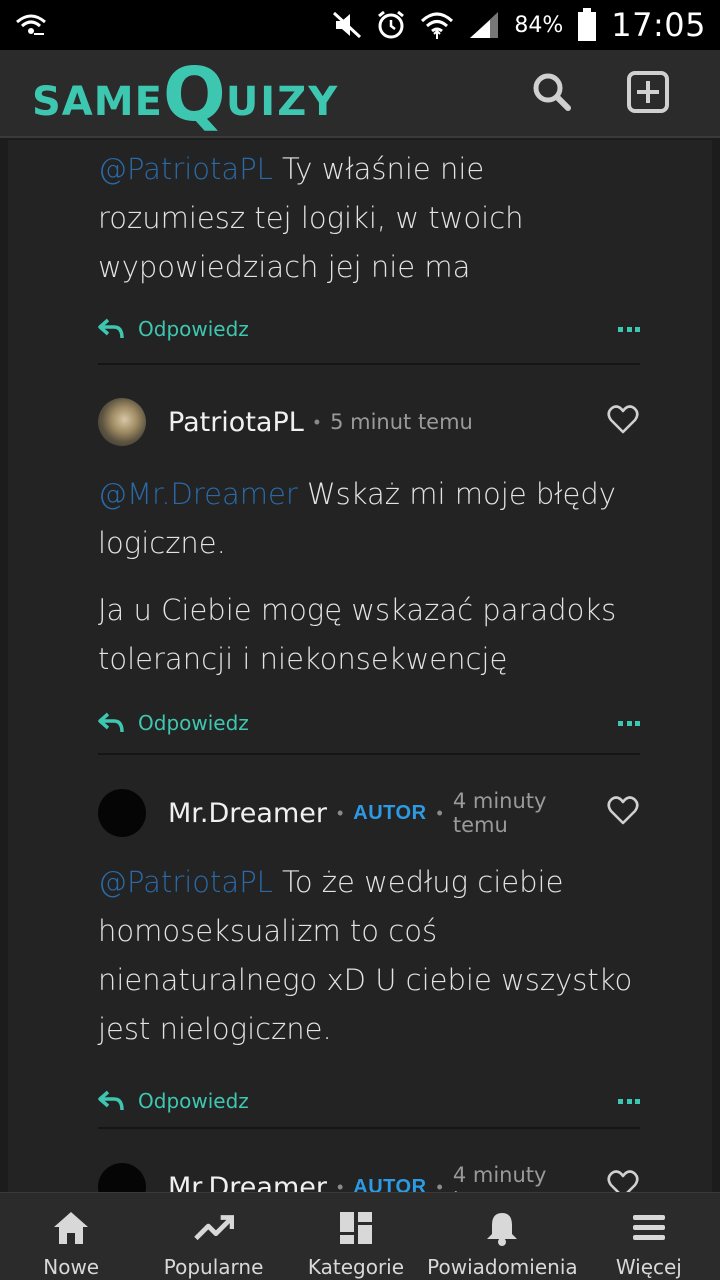  I want to click on mute-icon, so click(347, 25).